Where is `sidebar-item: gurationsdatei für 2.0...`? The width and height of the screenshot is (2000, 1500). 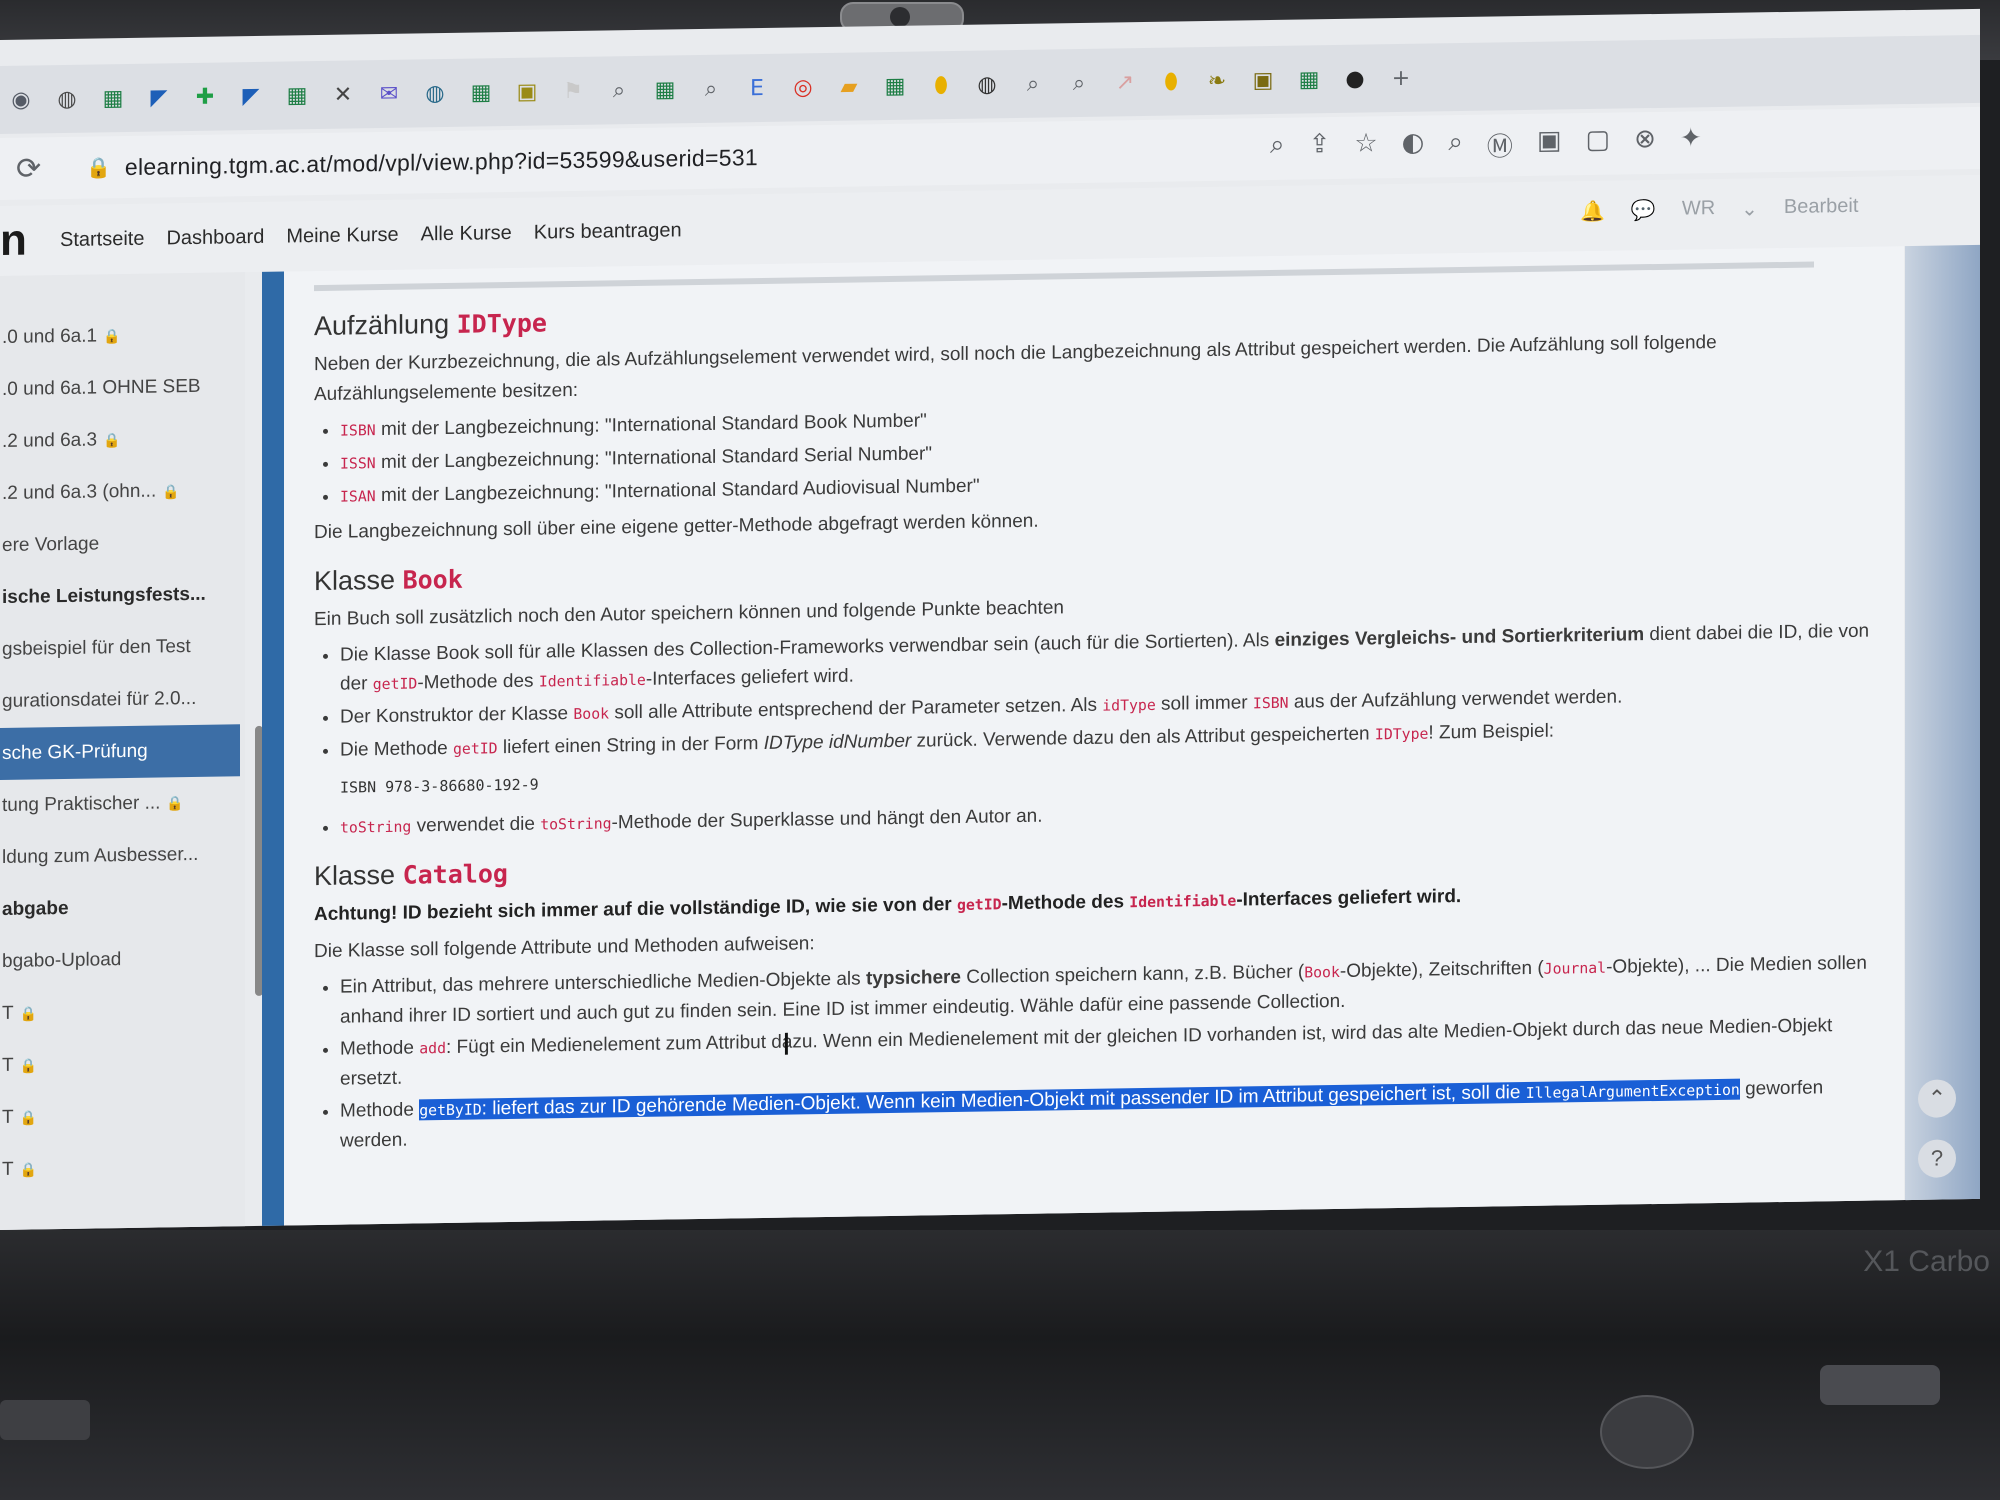 sidebar-item: gurationsdatei für 2.0... is located at coordinates (122, 700).